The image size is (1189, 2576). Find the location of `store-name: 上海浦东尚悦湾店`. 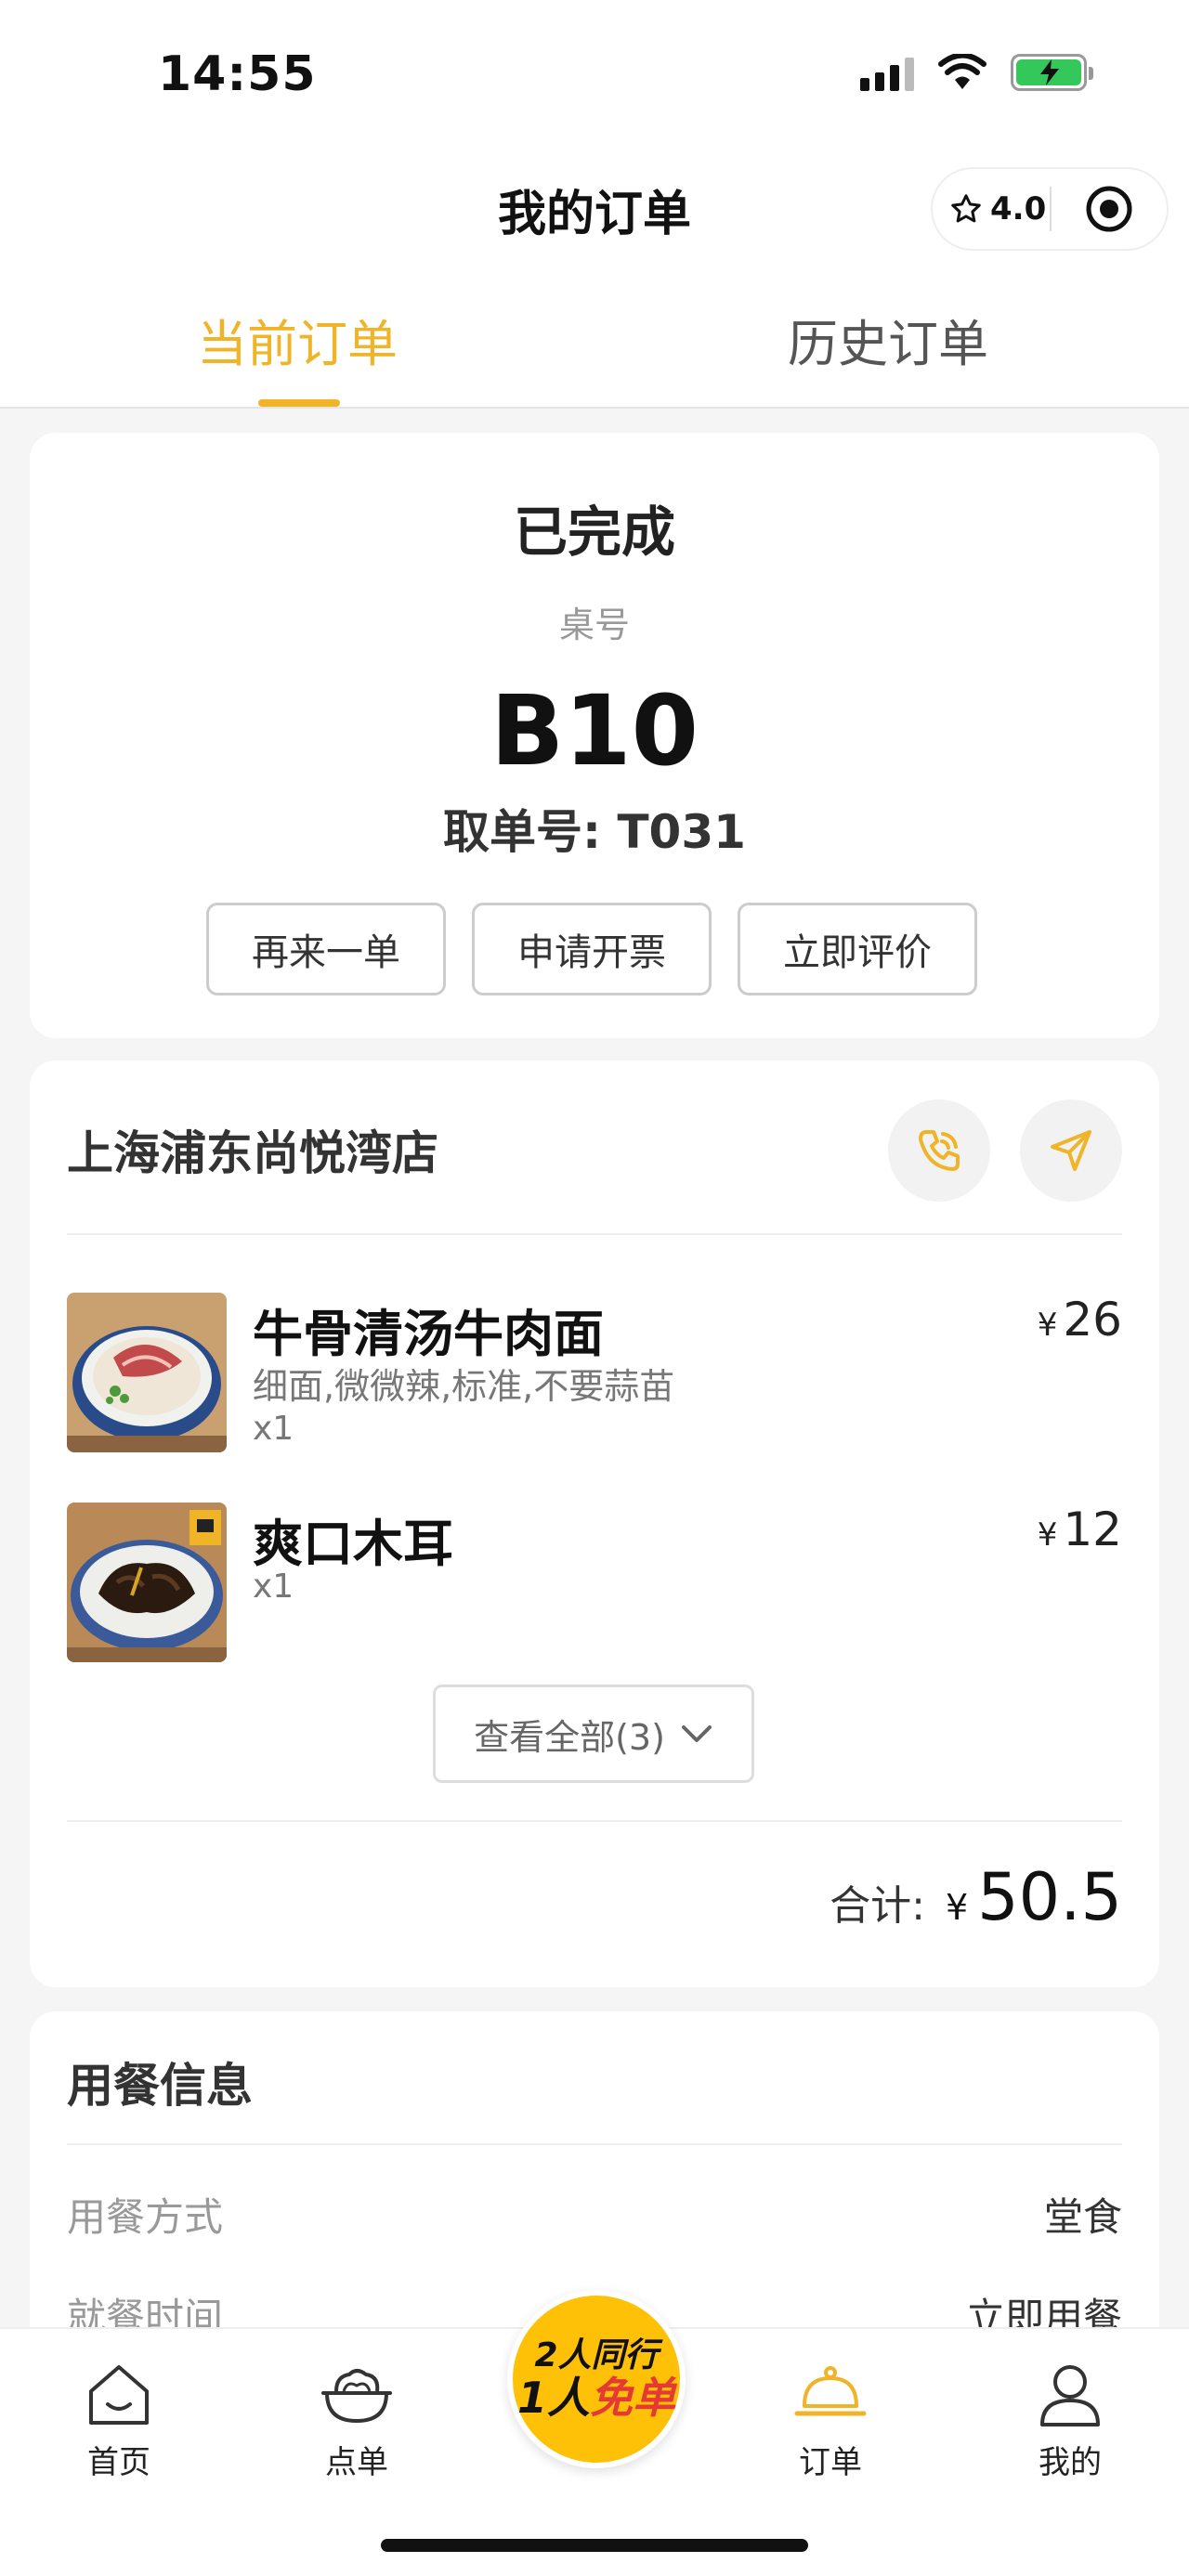

store-name: 上海浦东尚悦湾店 is located at coordinates (253, 1149).